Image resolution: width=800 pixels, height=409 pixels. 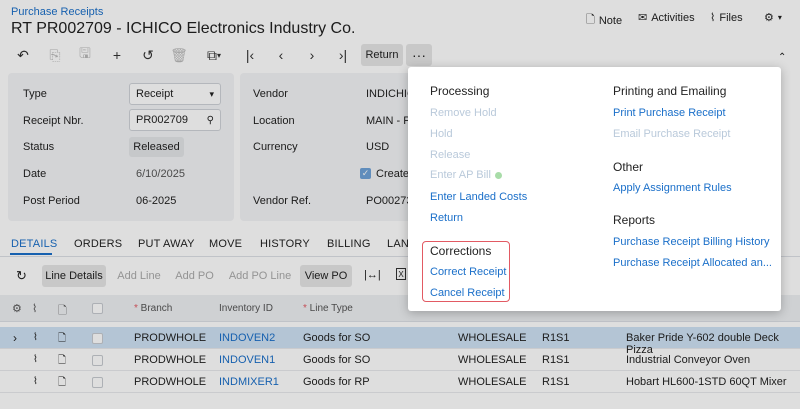 What do you see at coordinates (478, 197) in the screenshot?
I see `menu-item-enter-landed-costs: Enter Landed Costs` at bounding box center [478, 197].